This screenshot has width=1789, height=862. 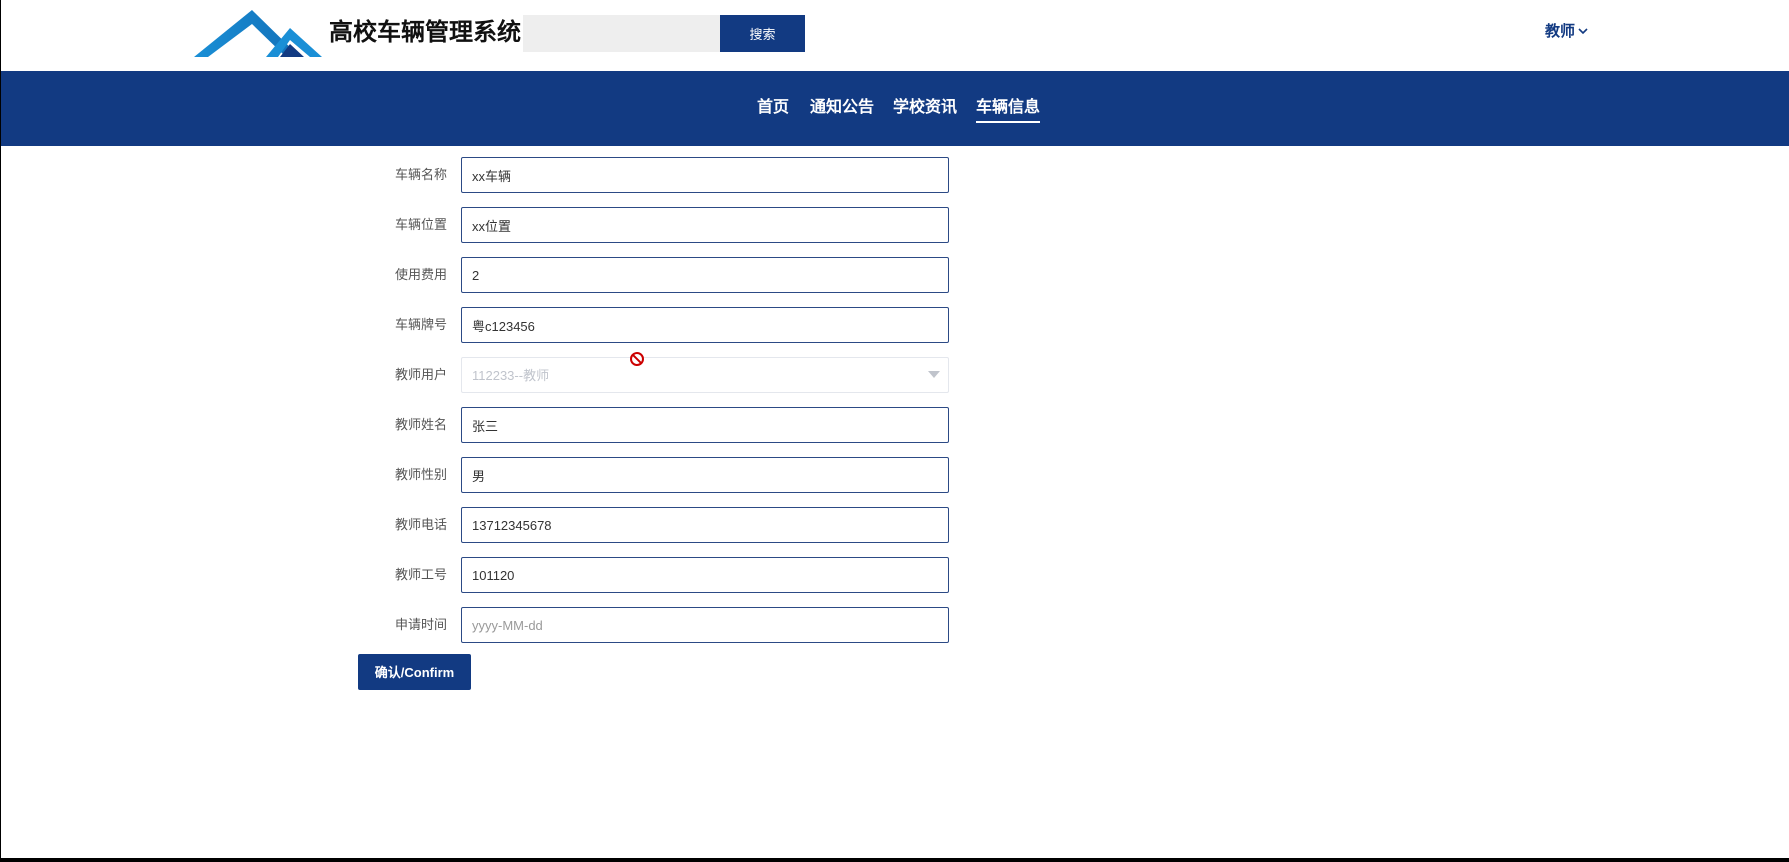 I want to click on vehicle-name-input, so click(x=705, y=175).